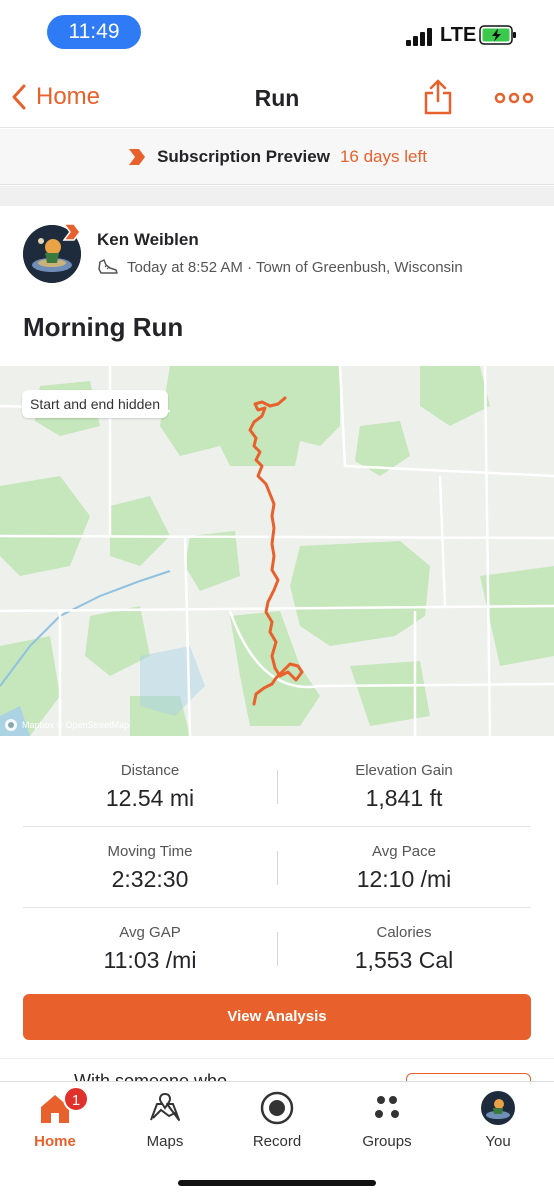 This screenshot has width=554, height=1200. What do you see at coordinates (103, 327) in the screenshot?
I see `activity-title: Morning Run` at bounding box center [103, 327].